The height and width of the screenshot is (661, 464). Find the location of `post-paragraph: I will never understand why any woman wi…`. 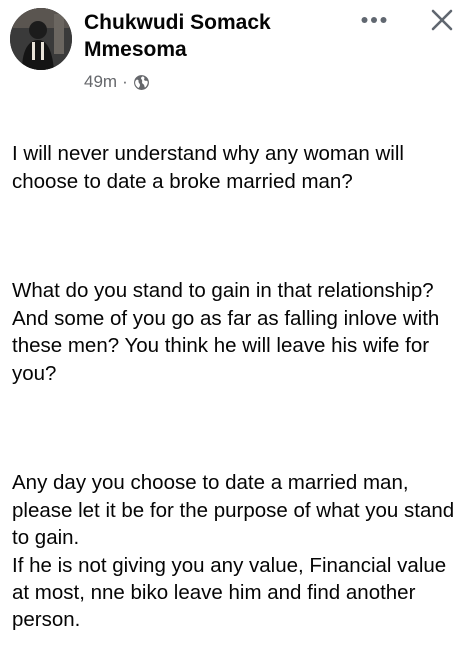

post-paragraph: I will never understand why any woman wi… is located at coordinates (208, 167).